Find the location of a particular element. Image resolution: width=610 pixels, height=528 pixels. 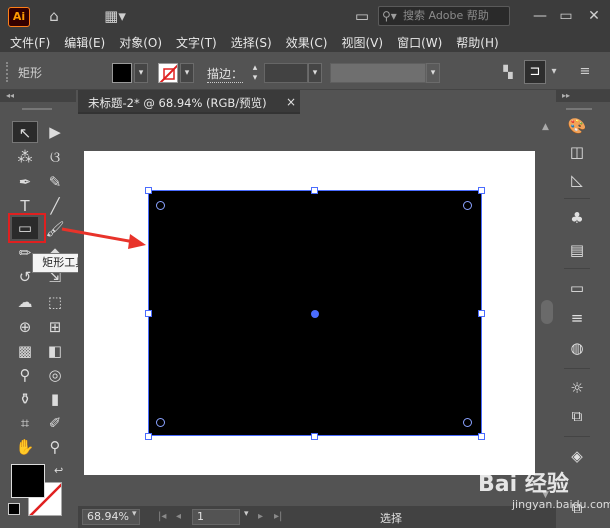

handle-bottom-right is located at coordinates (481, 436).